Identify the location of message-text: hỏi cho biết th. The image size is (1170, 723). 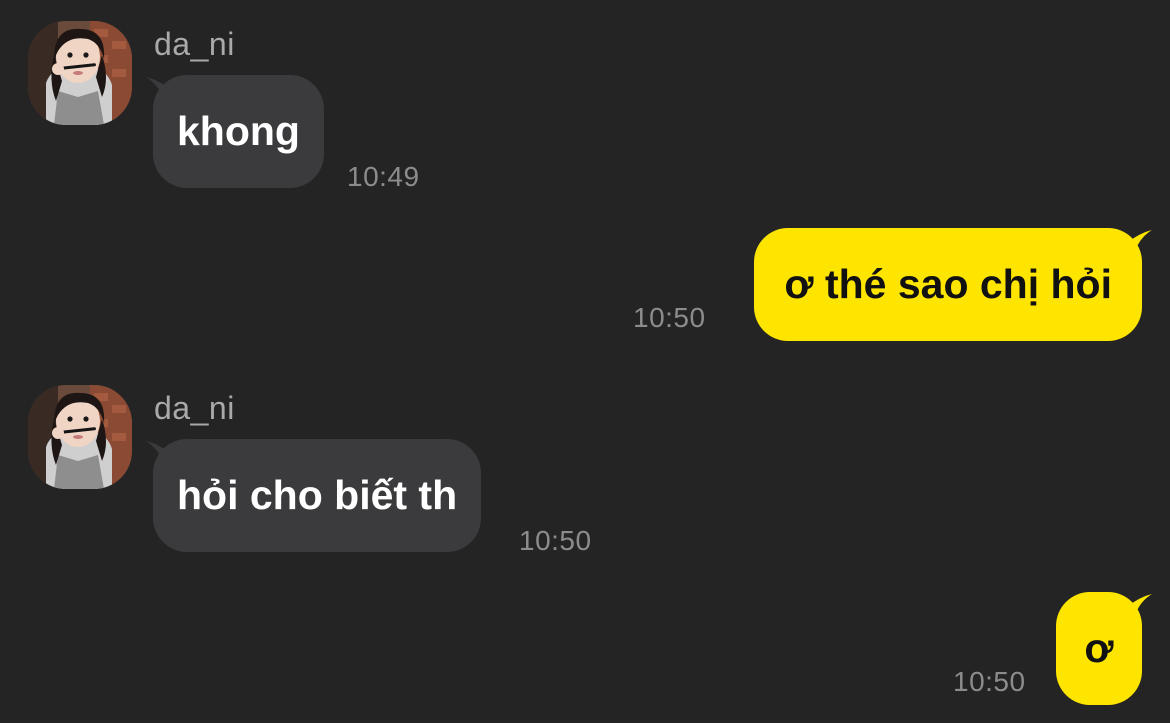
(317, 495).